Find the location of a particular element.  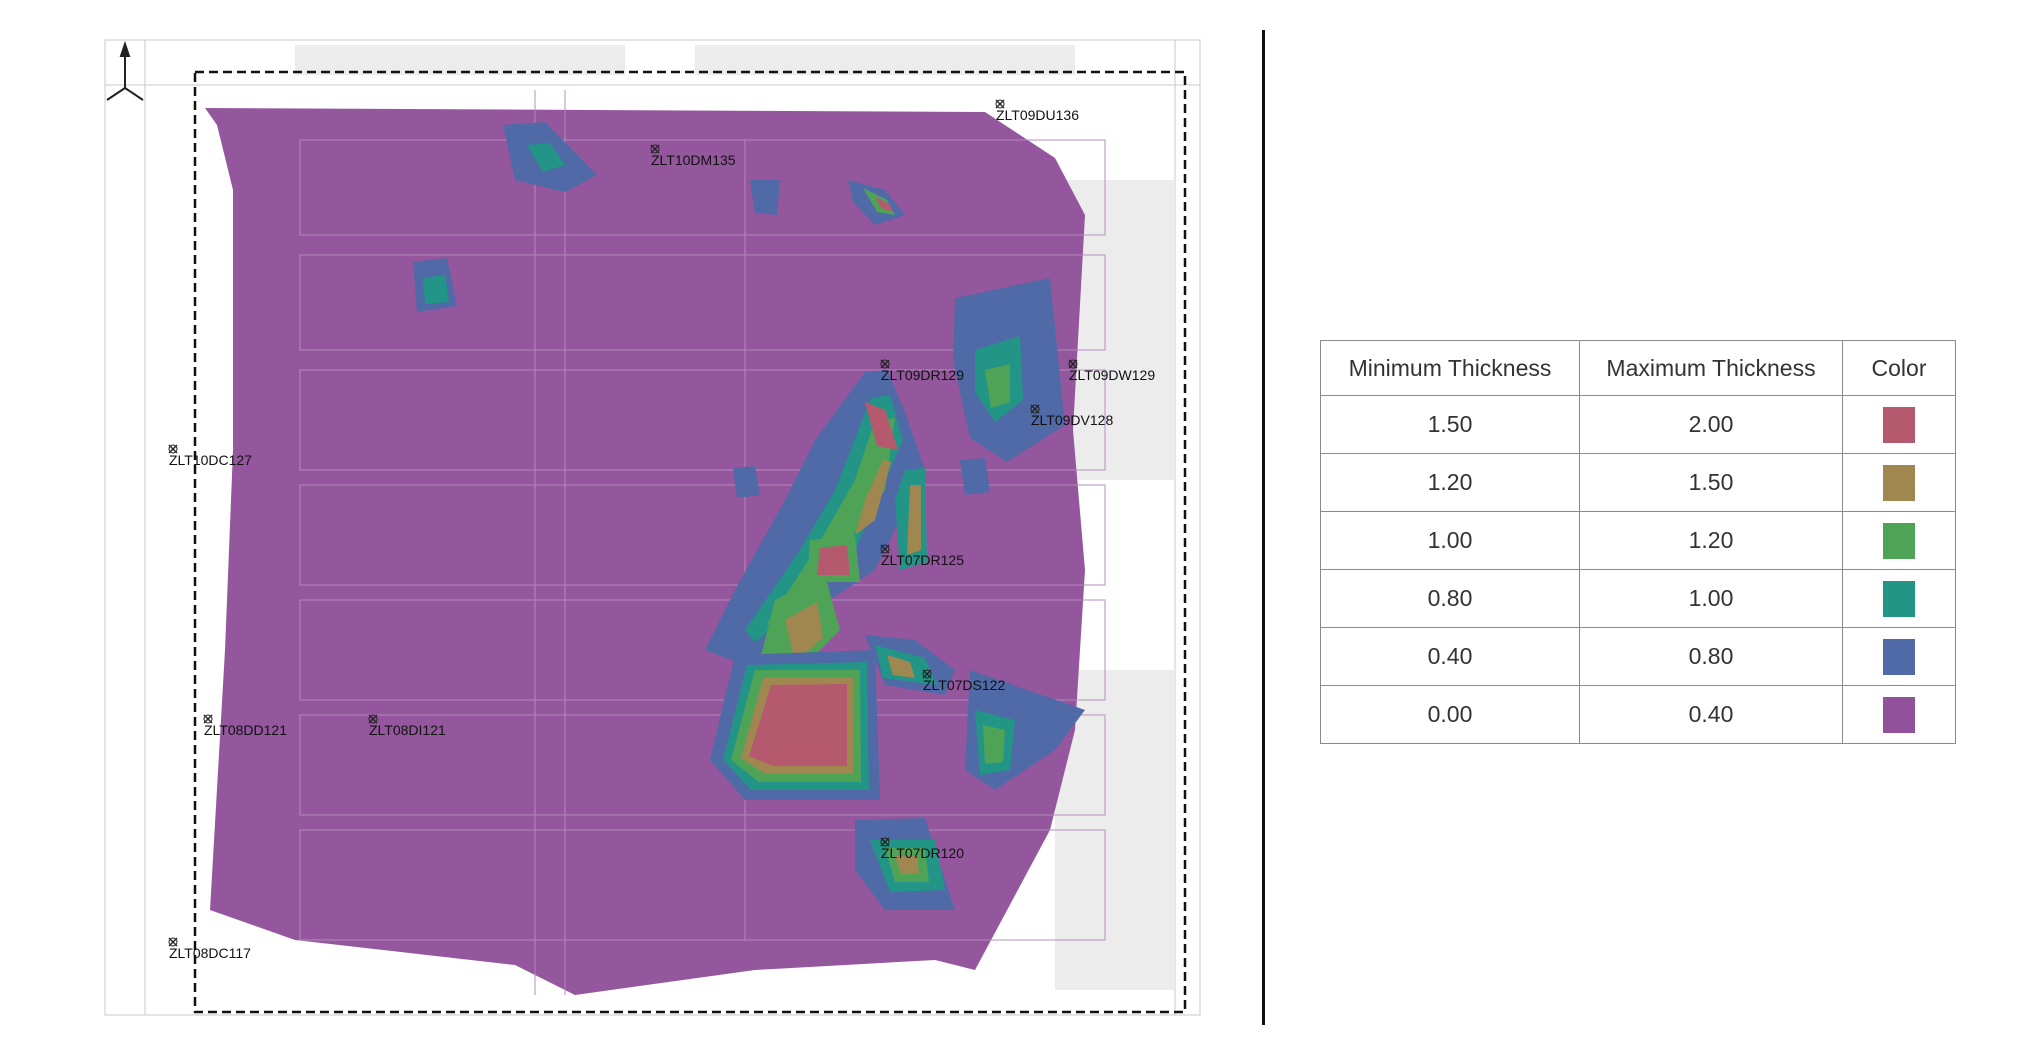

legend-row: 1.50 2.00 is located at coordinates (1638, 424).